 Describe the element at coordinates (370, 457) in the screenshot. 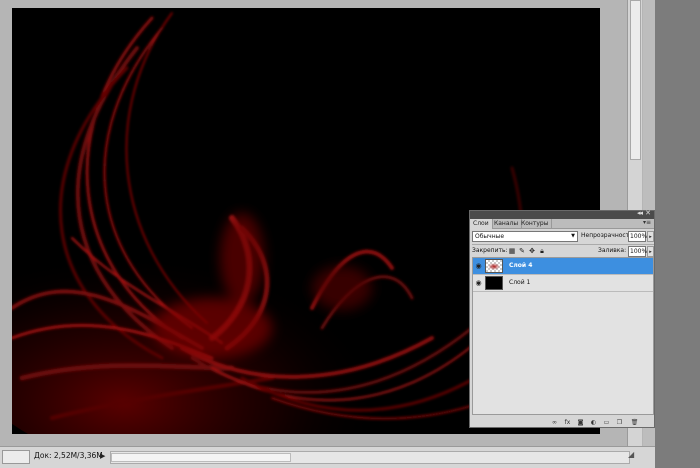

I see `horizontal-scrollbar` at that location.